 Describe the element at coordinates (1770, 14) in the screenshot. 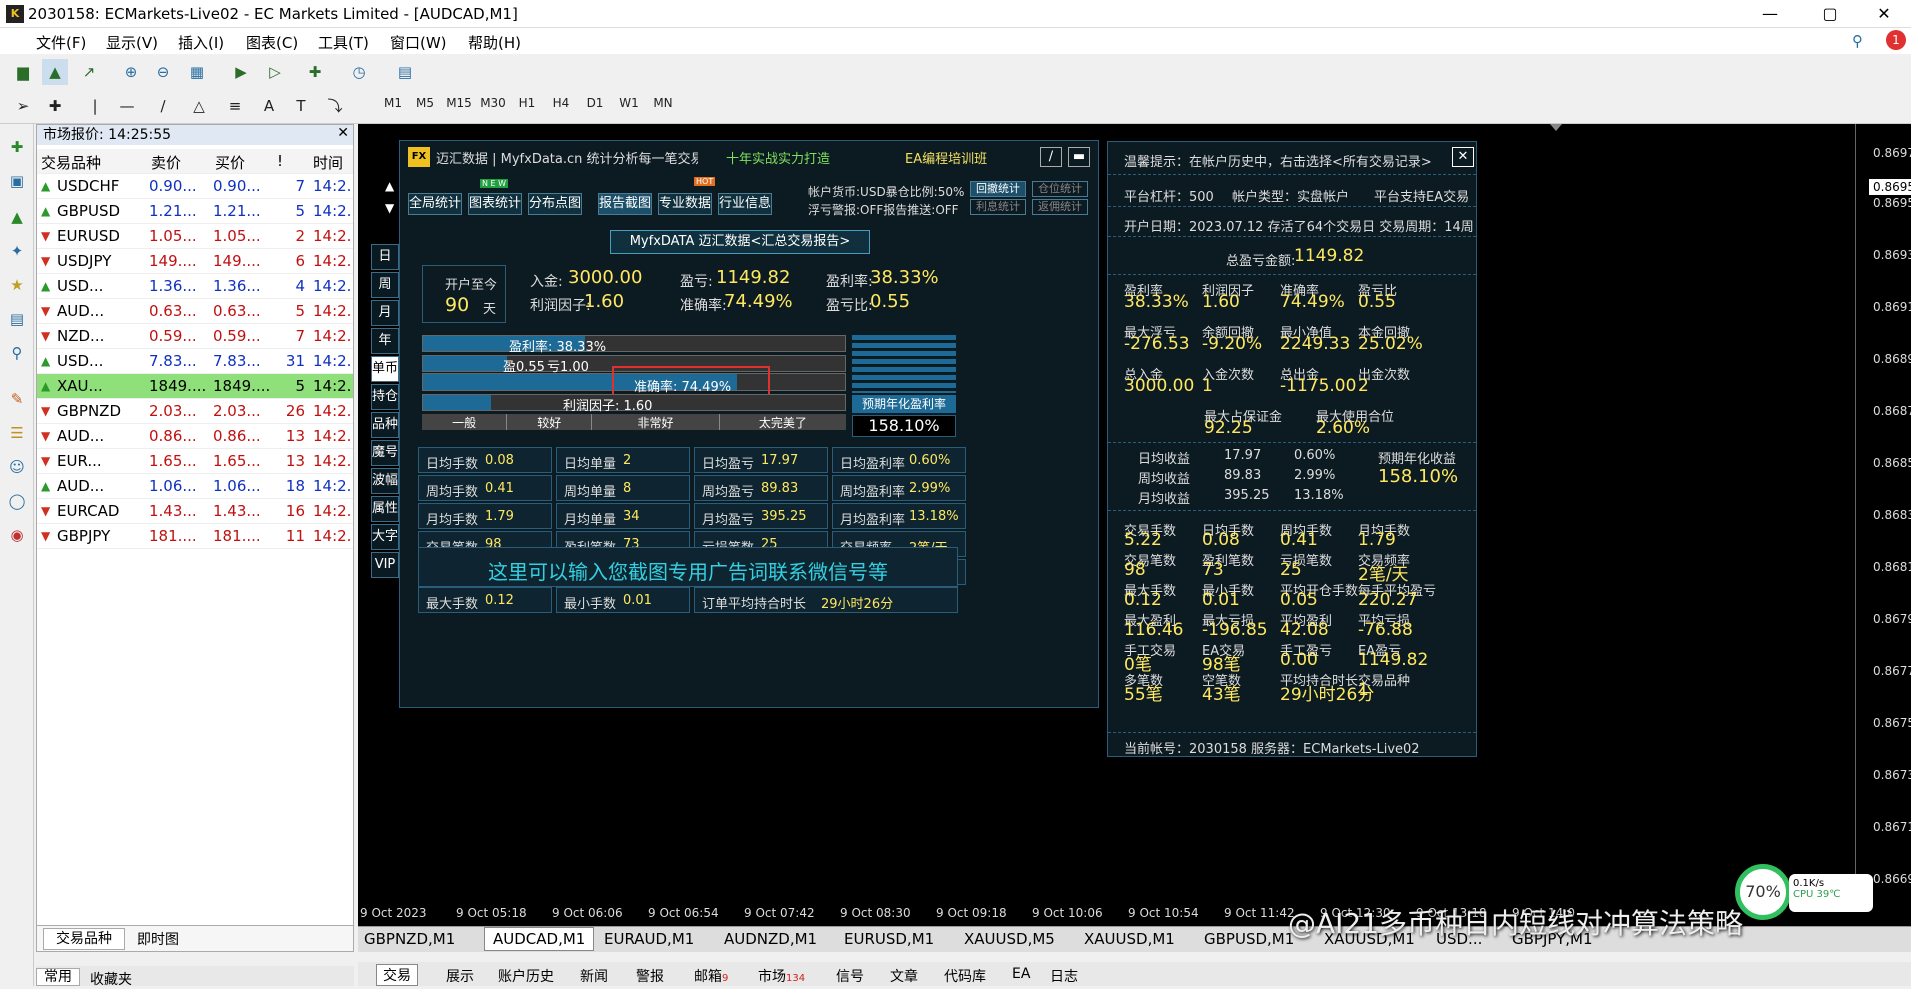

I see `minimize-button: —` at that location.